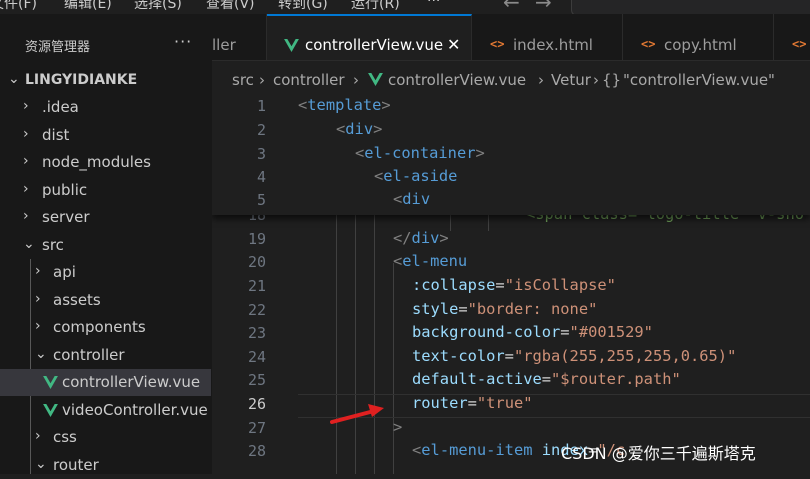  What do you see at coordinates (230, 6) in the screenshot?
I see `menu-view: 查看(V)` at bounding box center [230, 6].